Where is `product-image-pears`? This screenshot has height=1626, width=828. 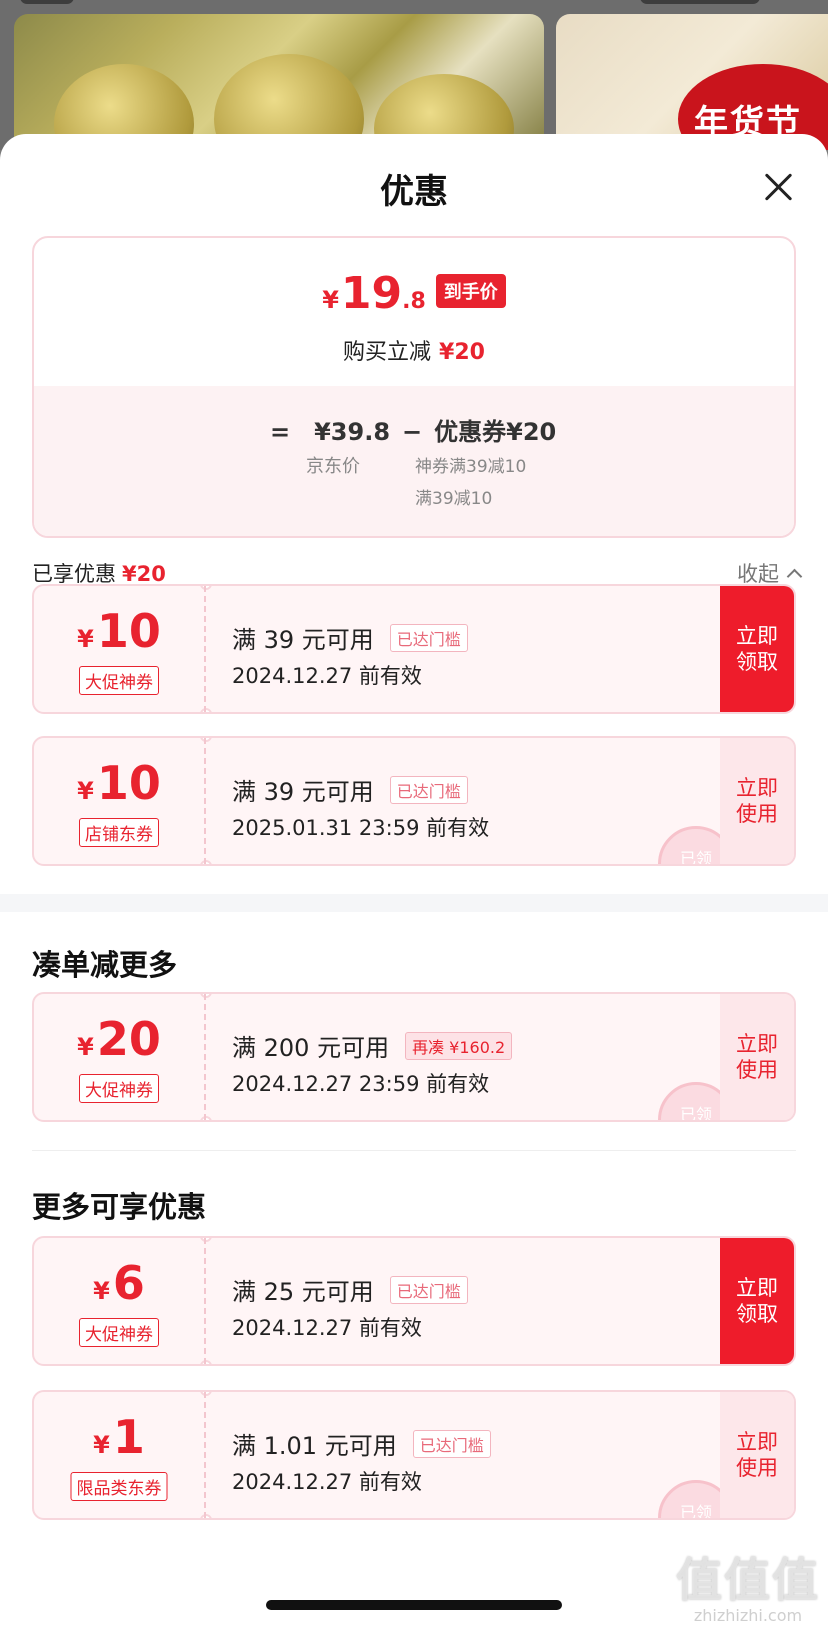
product-image-pears is located at coordinates (279, 82).